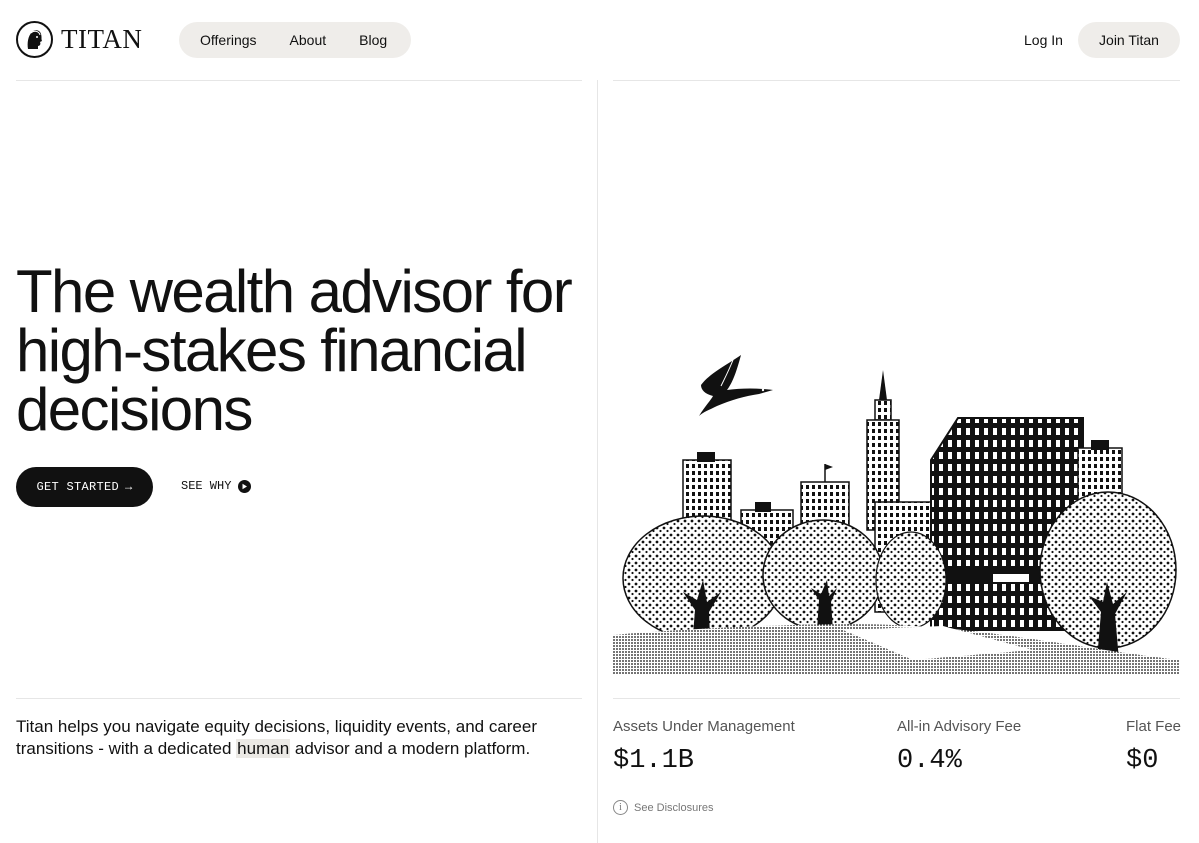 The width and height of the screenshot is (1199, 843). I want to click on description-text: advisor and a modern platform., so click(410, 748).